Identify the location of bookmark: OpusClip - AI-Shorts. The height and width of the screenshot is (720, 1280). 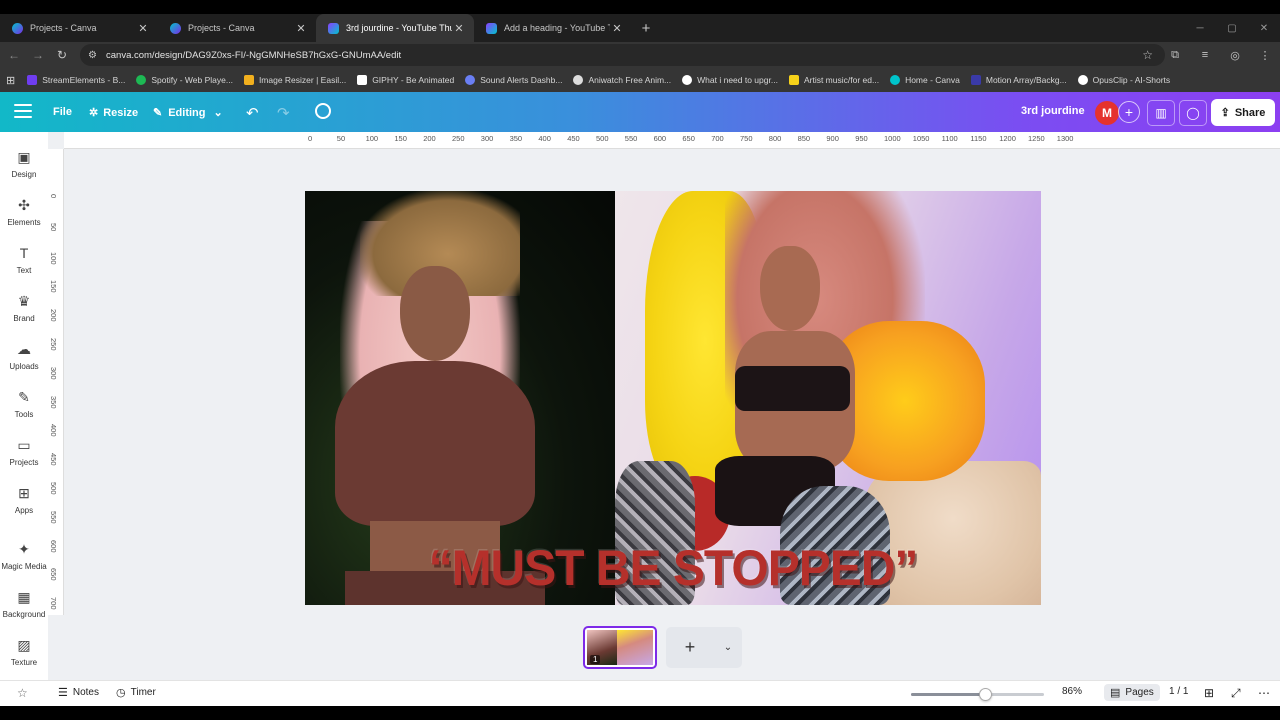
(1123, 80).